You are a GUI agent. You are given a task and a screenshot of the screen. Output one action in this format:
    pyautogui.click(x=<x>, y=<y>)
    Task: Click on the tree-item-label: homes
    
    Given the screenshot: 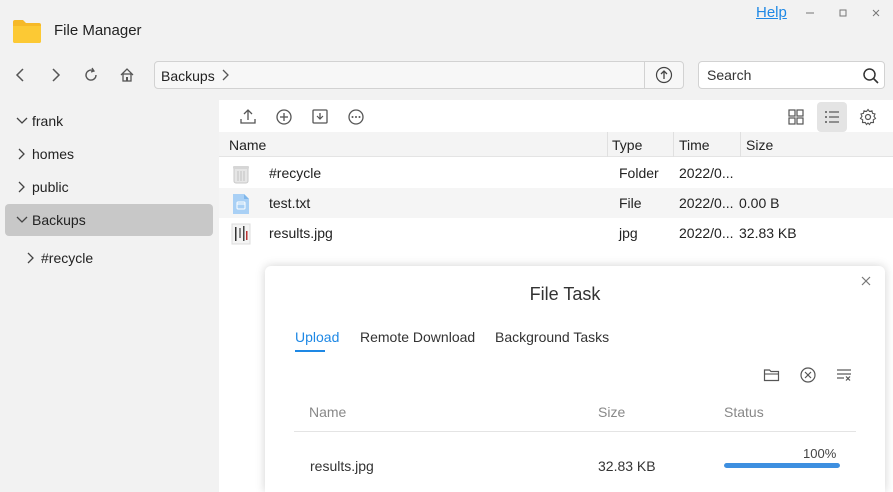 What is the action you would take?
    pyautogui.click(x=53, y=154)
    